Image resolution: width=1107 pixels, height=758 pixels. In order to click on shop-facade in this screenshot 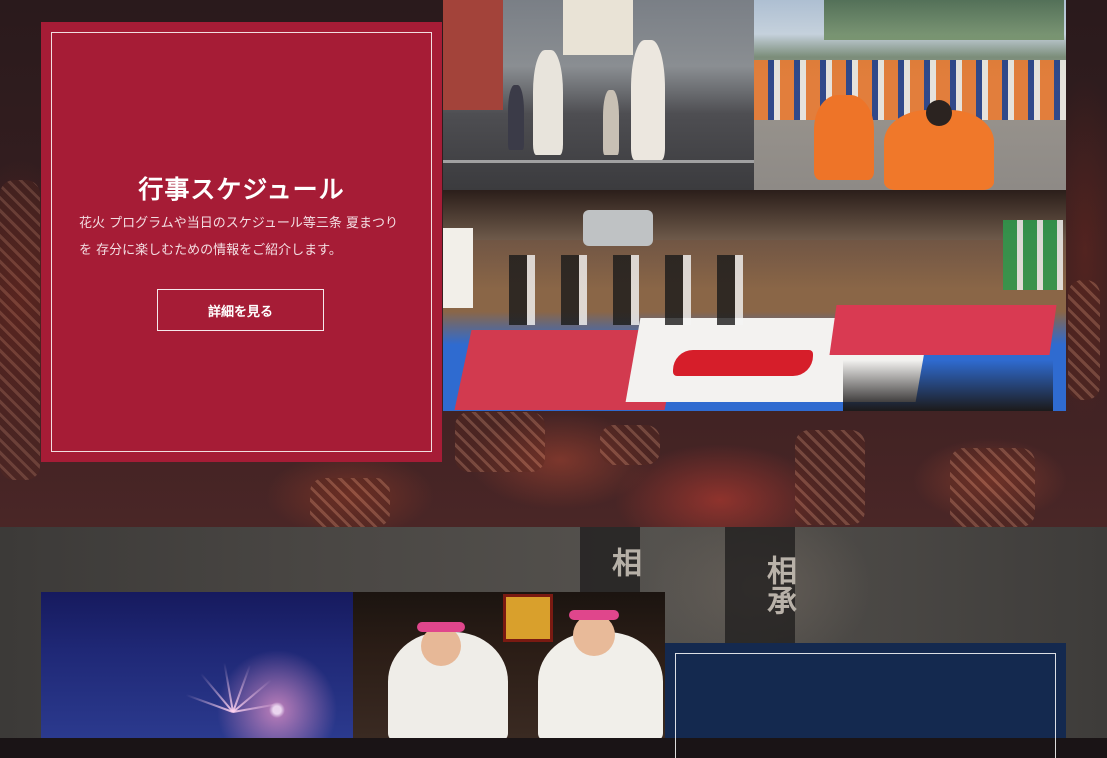, I will do `click(473, 55)`.